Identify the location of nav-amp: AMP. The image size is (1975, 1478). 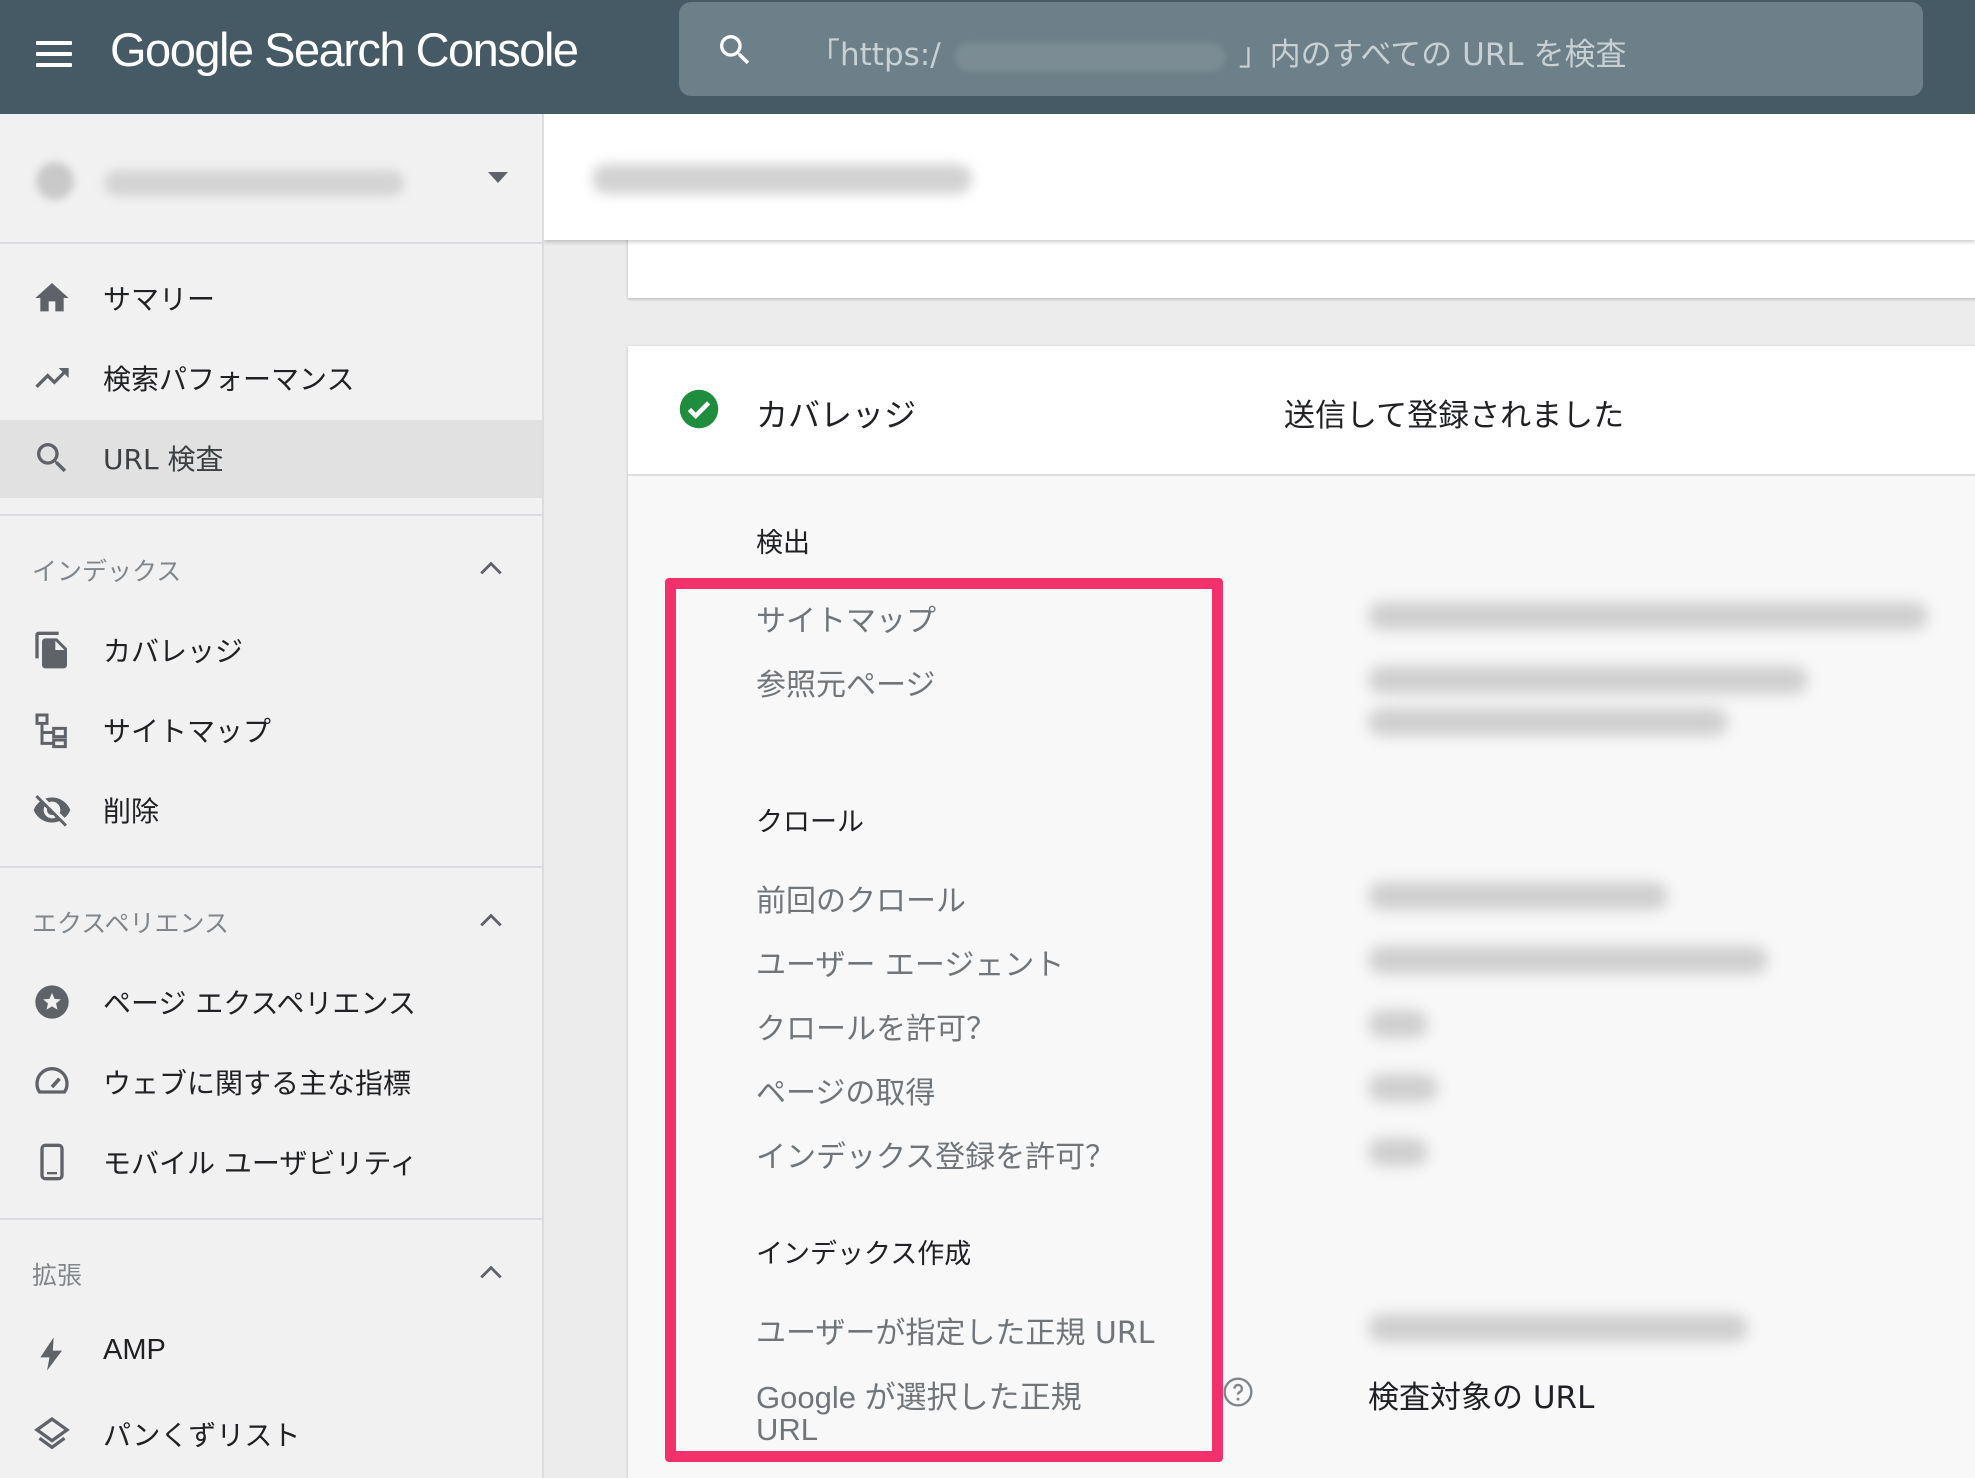
(271, 1355).